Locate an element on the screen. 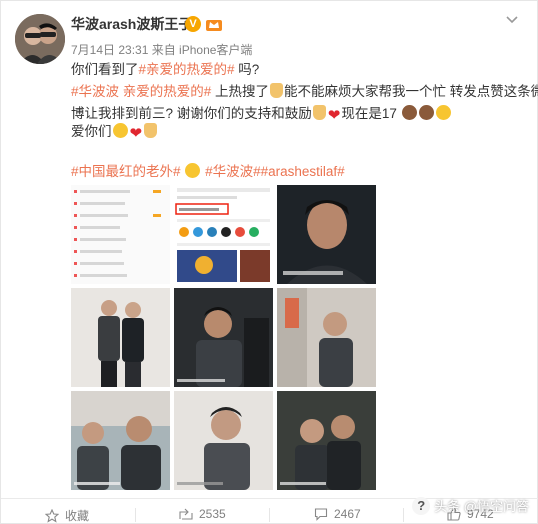 The width and height of the screenshot is (538, 524). comment-icon is located at coordinates (321, 514).